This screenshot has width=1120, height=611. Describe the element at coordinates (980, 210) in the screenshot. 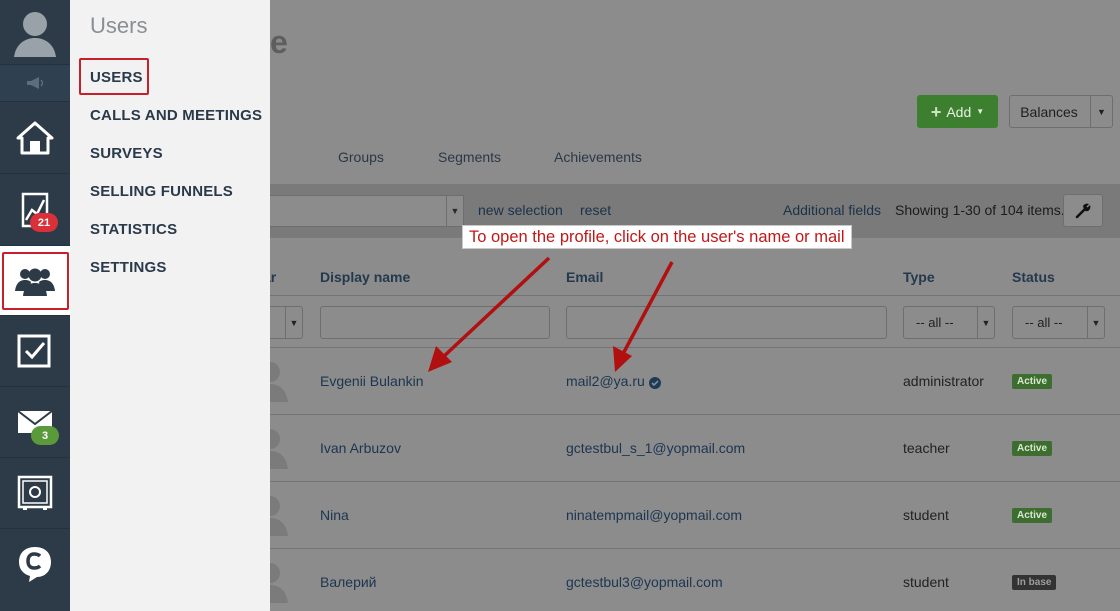

I see `items-count: Showing 1-30 of 104 items.` at that location.